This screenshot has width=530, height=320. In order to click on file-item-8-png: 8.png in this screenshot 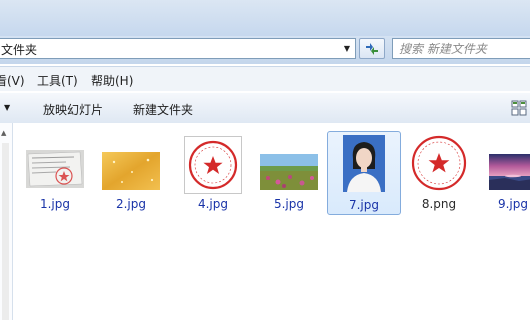, I will do `click(439, 173)`.